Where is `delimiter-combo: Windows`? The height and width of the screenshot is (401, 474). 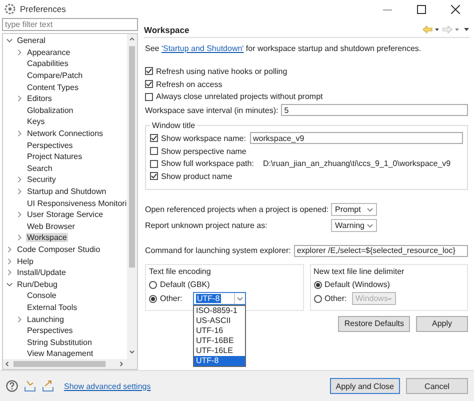 delimiter-combo: Windows is located at coordinates (374, 299).